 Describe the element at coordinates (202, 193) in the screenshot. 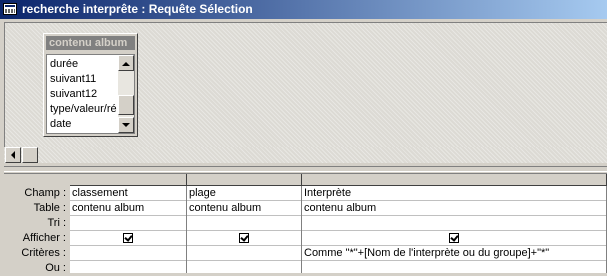

I see `champ-cell: plage` at that location.